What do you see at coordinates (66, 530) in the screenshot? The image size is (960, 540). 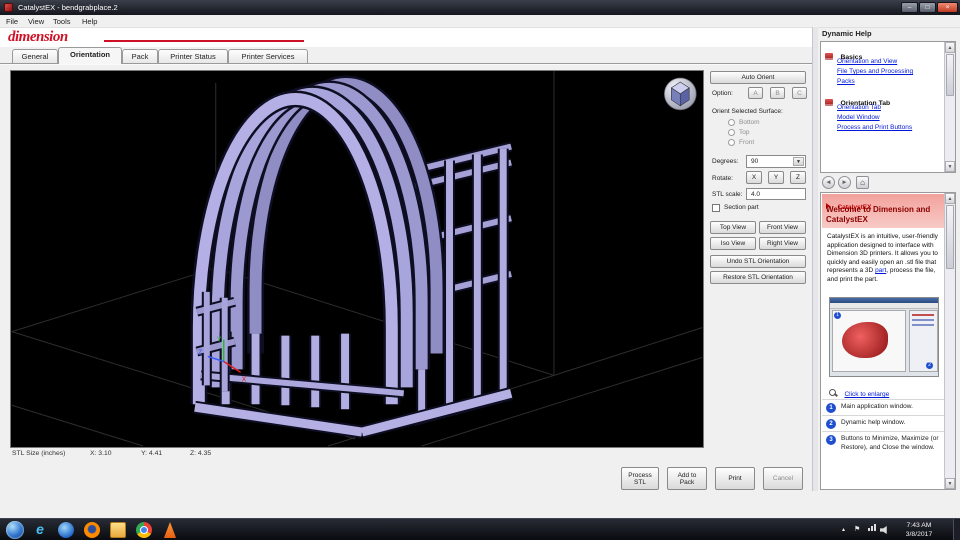 I see `media-player-icon` at bounding box center [66, 530].